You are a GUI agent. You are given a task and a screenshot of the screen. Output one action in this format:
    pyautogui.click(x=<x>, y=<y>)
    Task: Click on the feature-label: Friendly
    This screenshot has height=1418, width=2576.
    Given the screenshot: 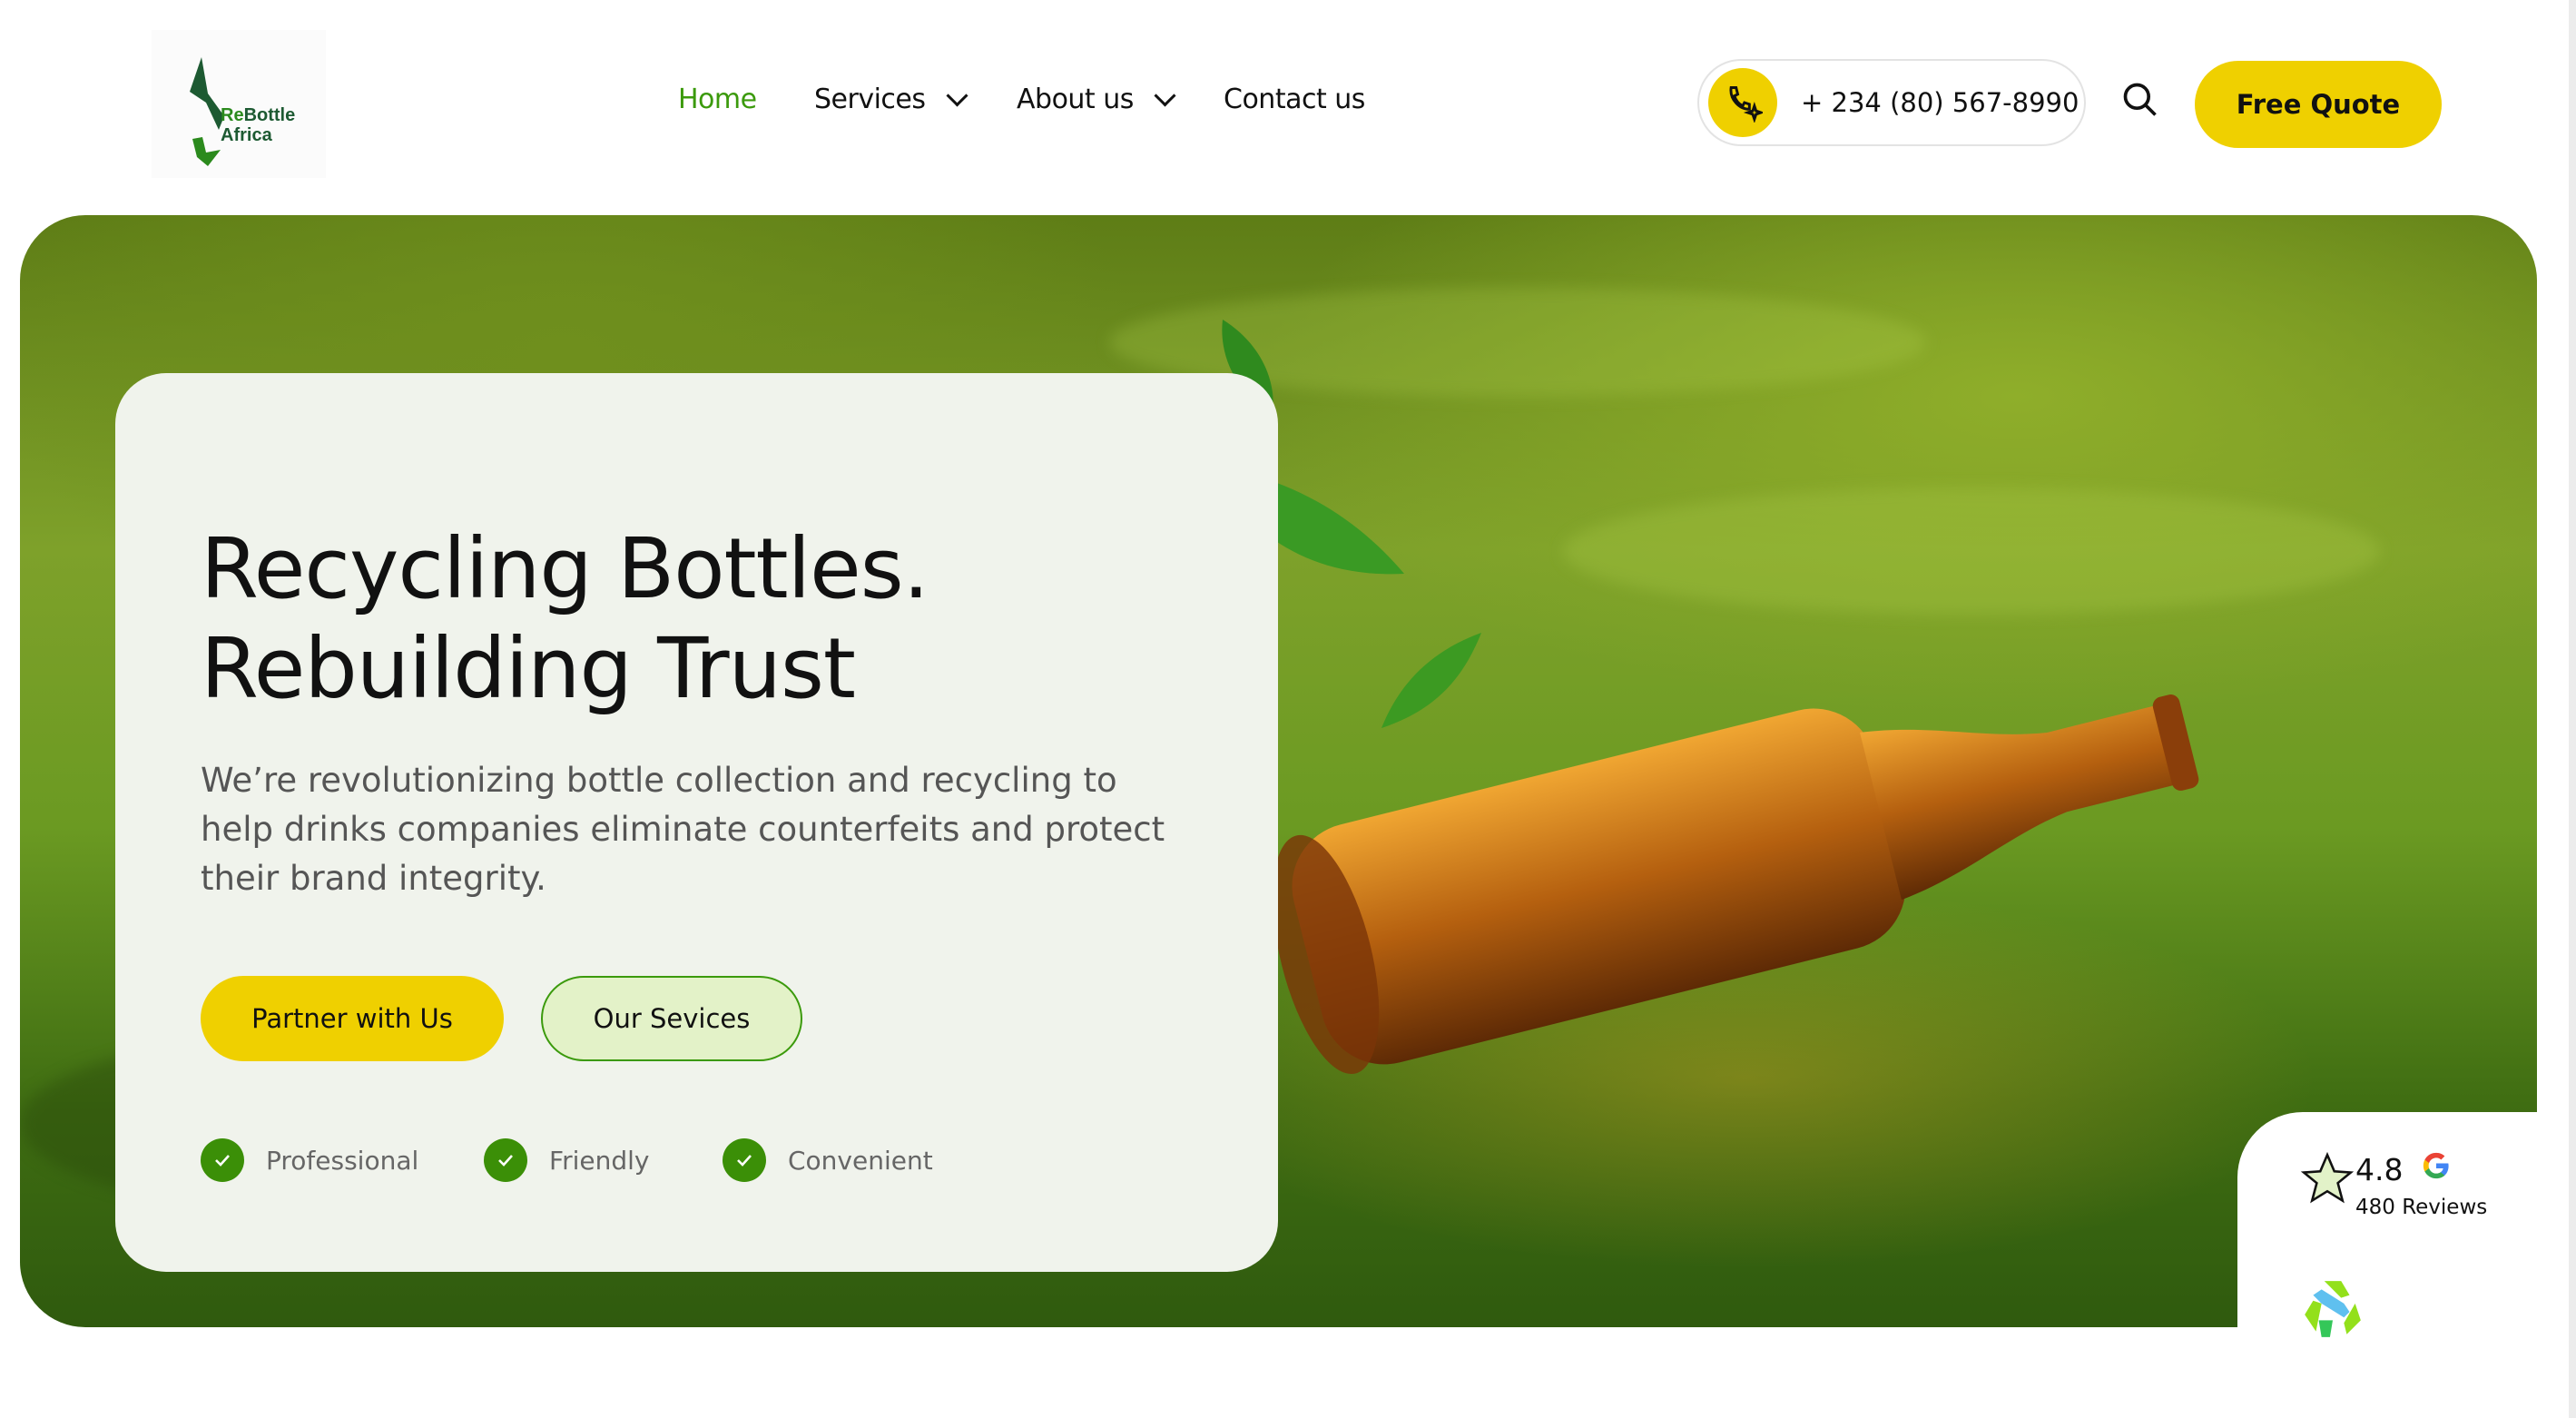 What is the action you would take?
    pyautogui.click(x=599, y=1161)
    